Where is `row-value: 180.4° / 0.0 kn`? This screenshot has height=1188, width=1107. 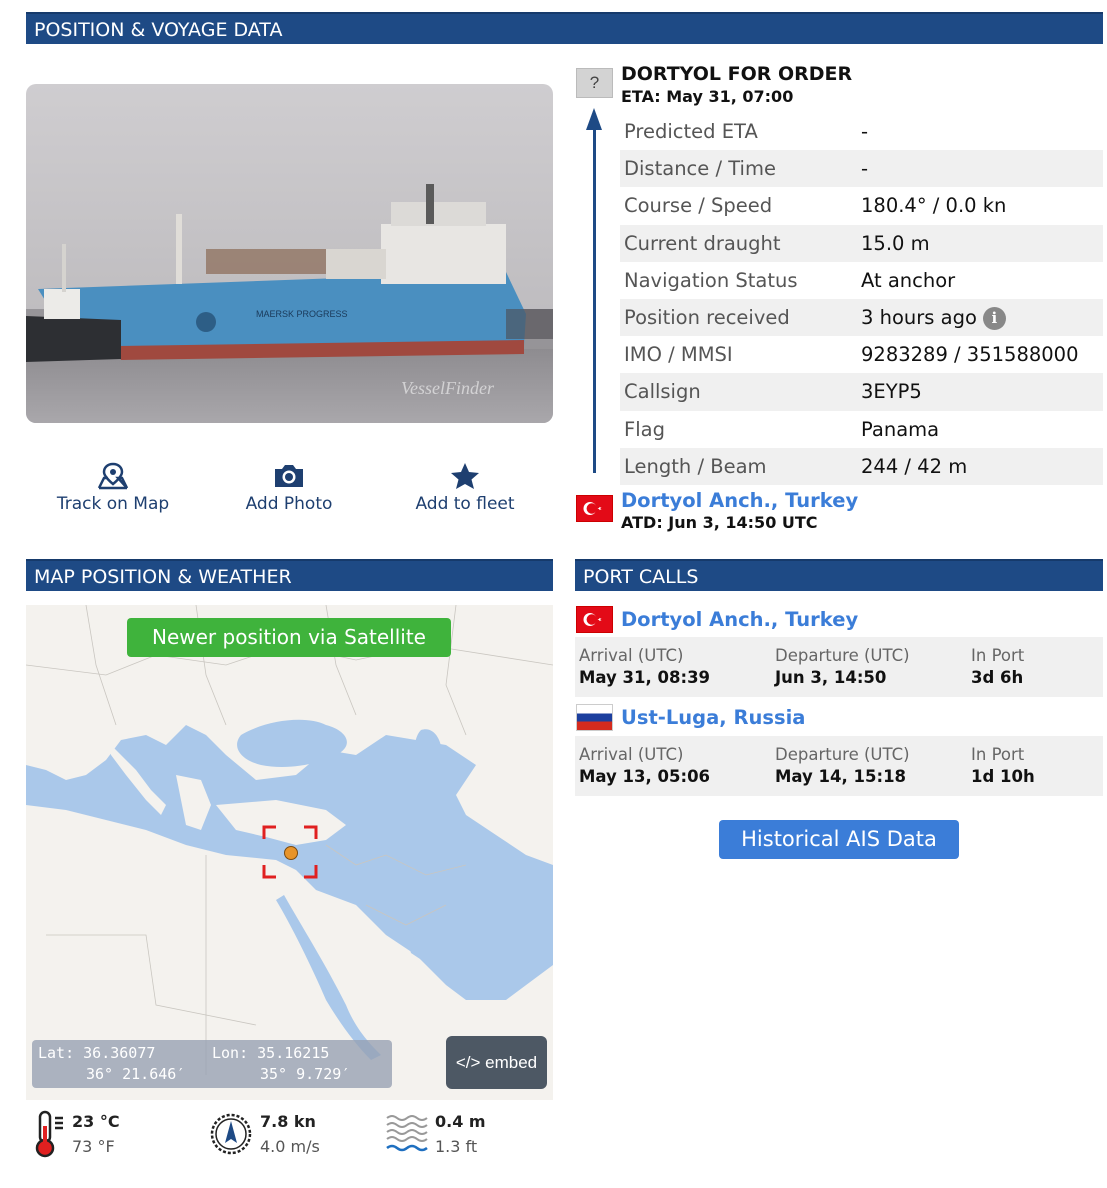
row-value: 180.4° / 0.0 kn is located at coordinates (934, 206).